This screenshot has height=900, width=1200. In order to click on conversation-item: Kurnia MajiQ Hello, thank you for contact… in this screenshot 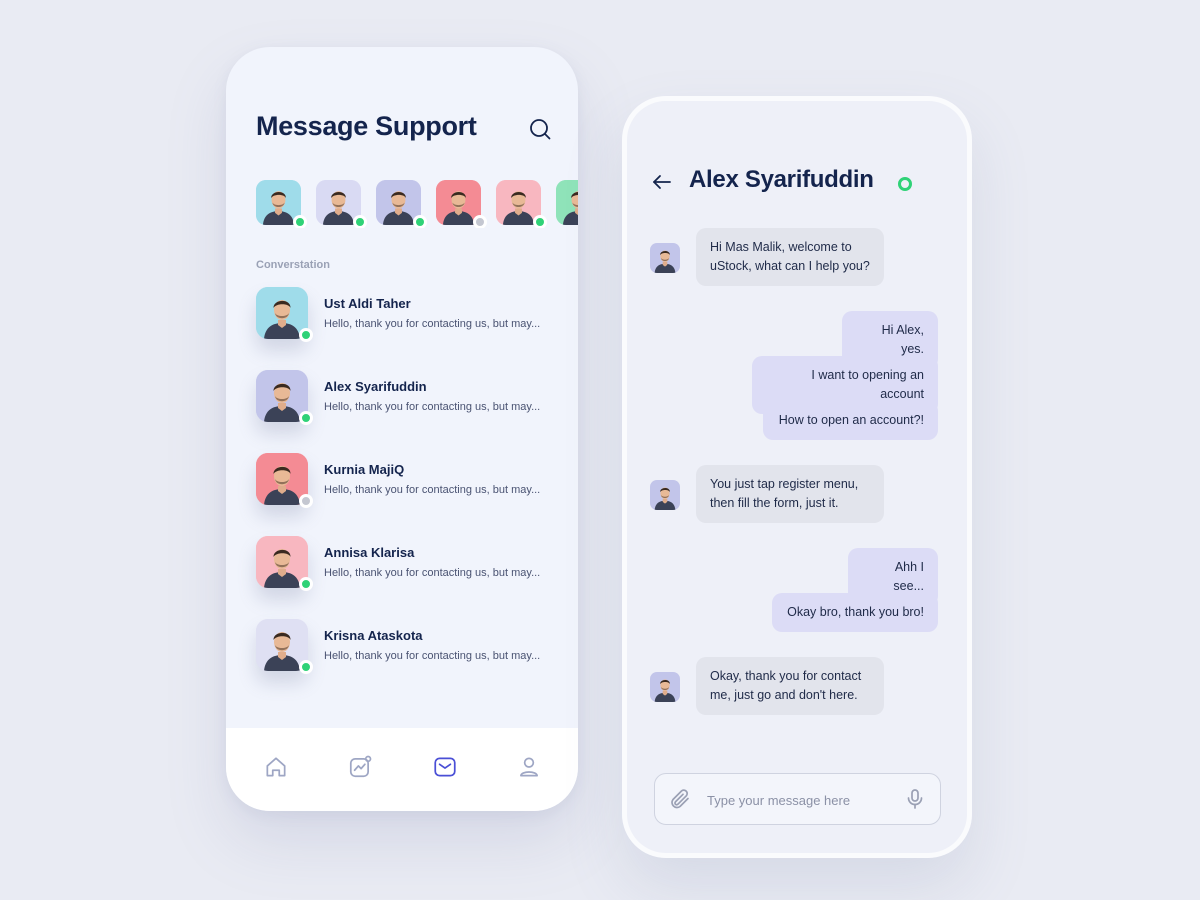, I will do `click(406, 481)`.